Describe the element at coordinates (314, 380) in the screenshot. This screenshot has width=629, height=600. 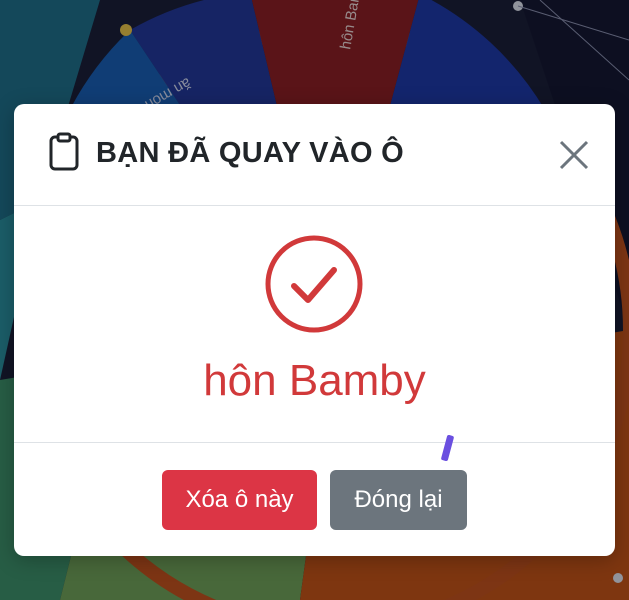
I see `result-text: hôn Bamby` at that location.